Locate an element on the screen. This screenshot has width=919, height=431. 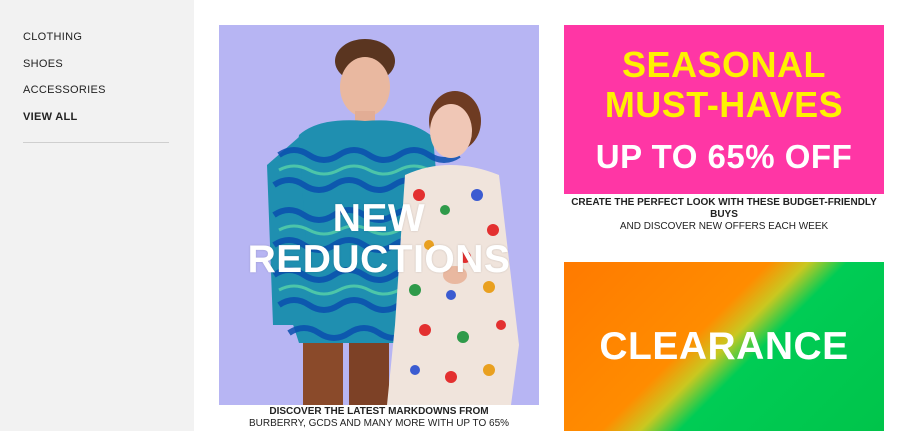
headline-line-2: REDUCTIONS is located at coordinates (379, 259).